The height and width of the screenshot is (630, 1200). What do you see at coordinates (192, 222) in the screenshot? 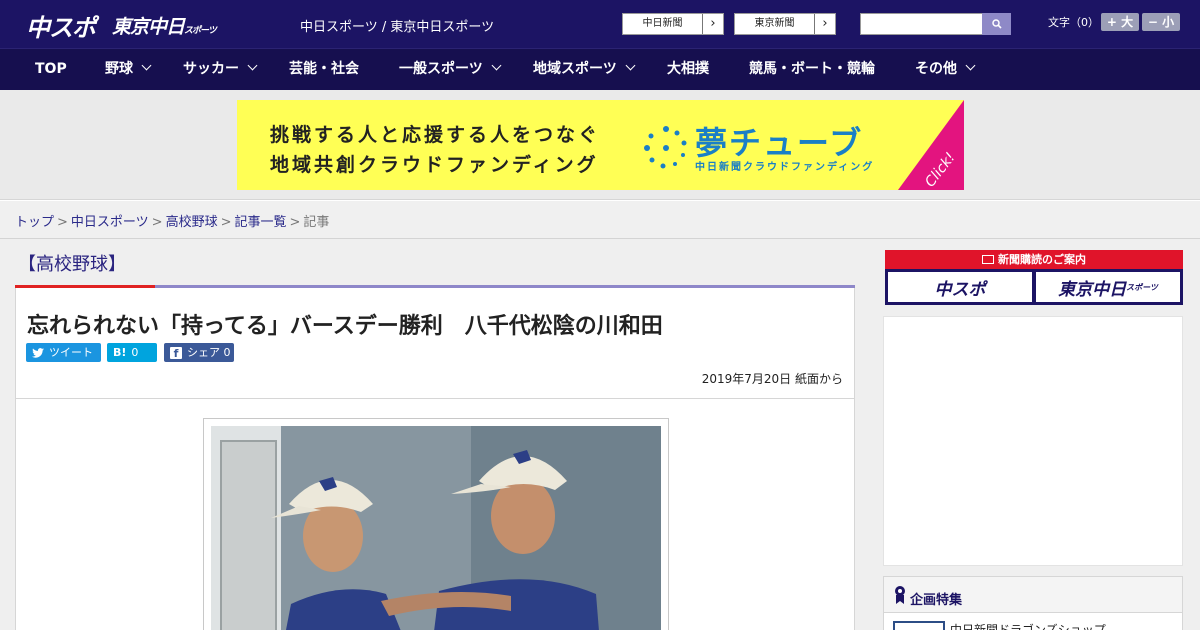
I see `breadcrumb-high-school-baseball: 高校野球` at bounding box center [192, 222].